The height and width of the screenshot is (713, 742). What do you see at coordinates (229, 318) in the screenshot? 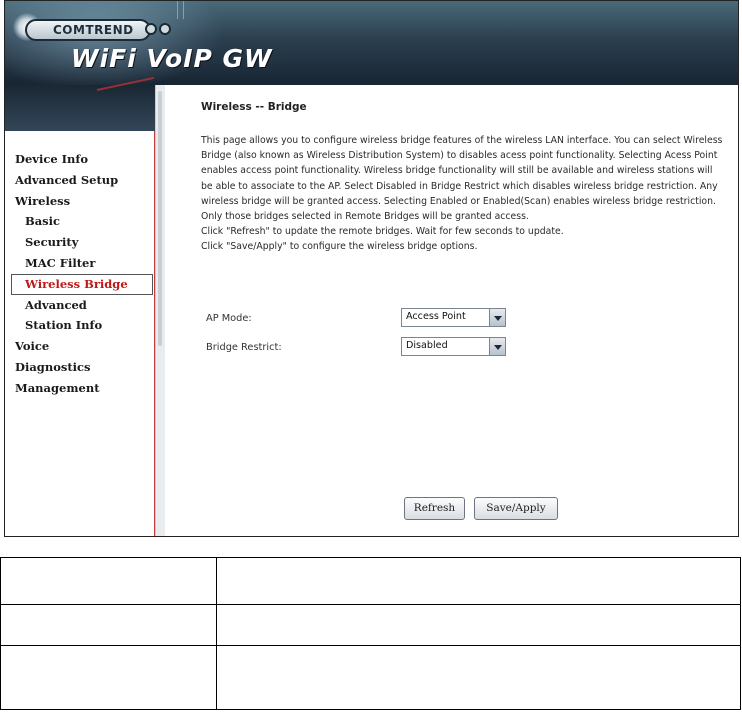
I see `ap-mode-label: AP Mode:` at bounding box center [229, 318].